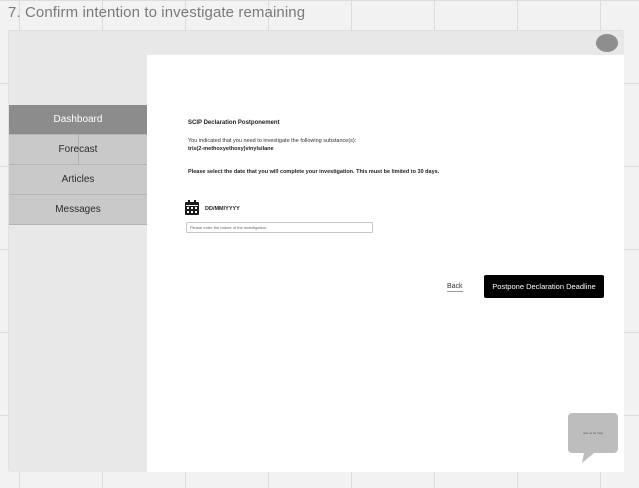 This screenshot has height=488, width=639. I want to click on back-link: Back, so click(455, 287).